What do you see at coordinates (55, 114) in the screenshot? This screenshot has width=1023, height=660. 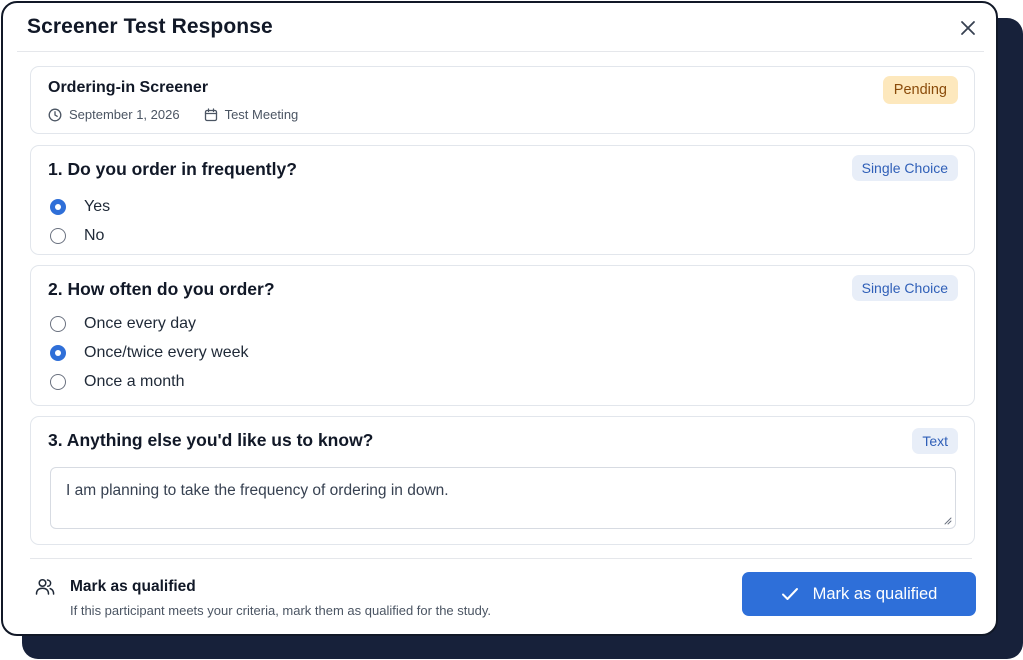 I see `clock-icon` at bounding box center [55, 114].